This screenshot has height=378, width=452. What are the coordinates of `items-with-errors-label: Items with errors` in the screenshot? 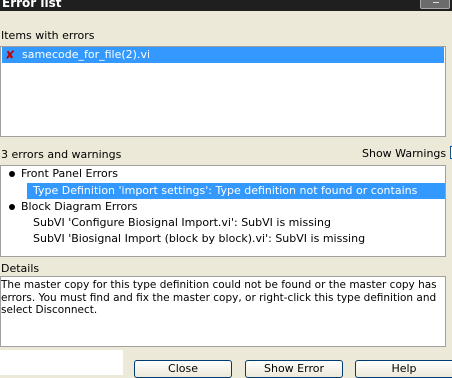 It's located at (48, 35).